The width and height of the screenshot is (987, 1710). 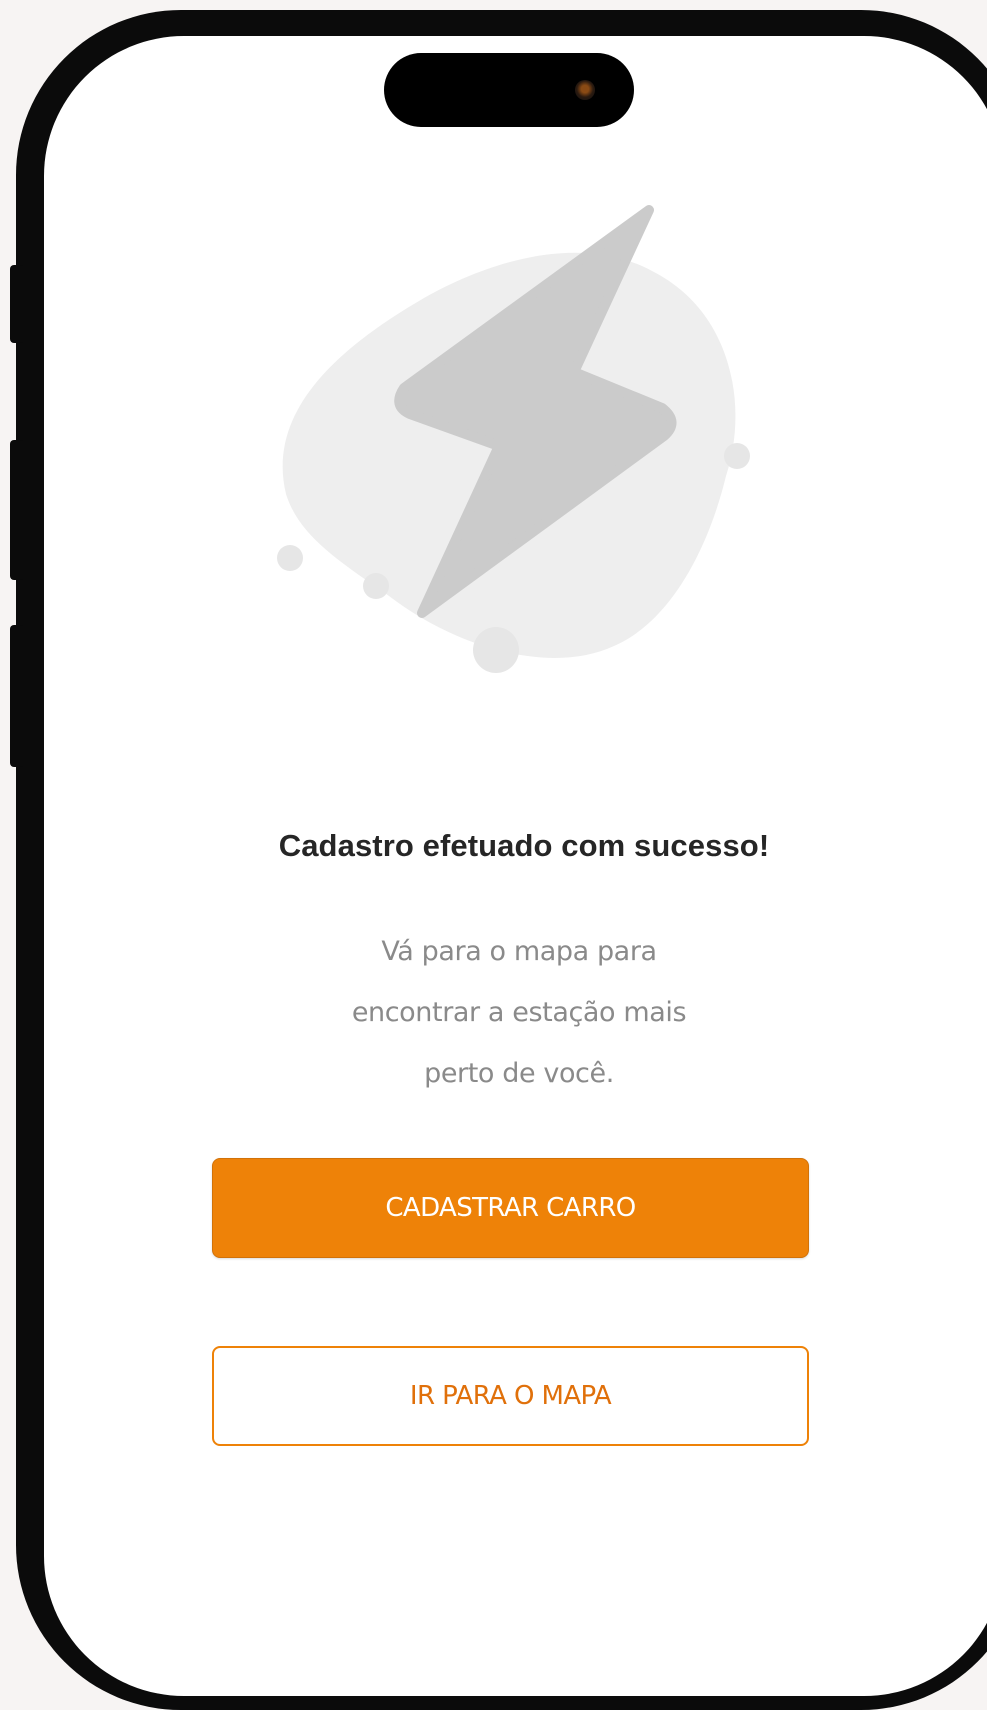 I want to click on phone-side-button-top, so click(x=17, y=304).